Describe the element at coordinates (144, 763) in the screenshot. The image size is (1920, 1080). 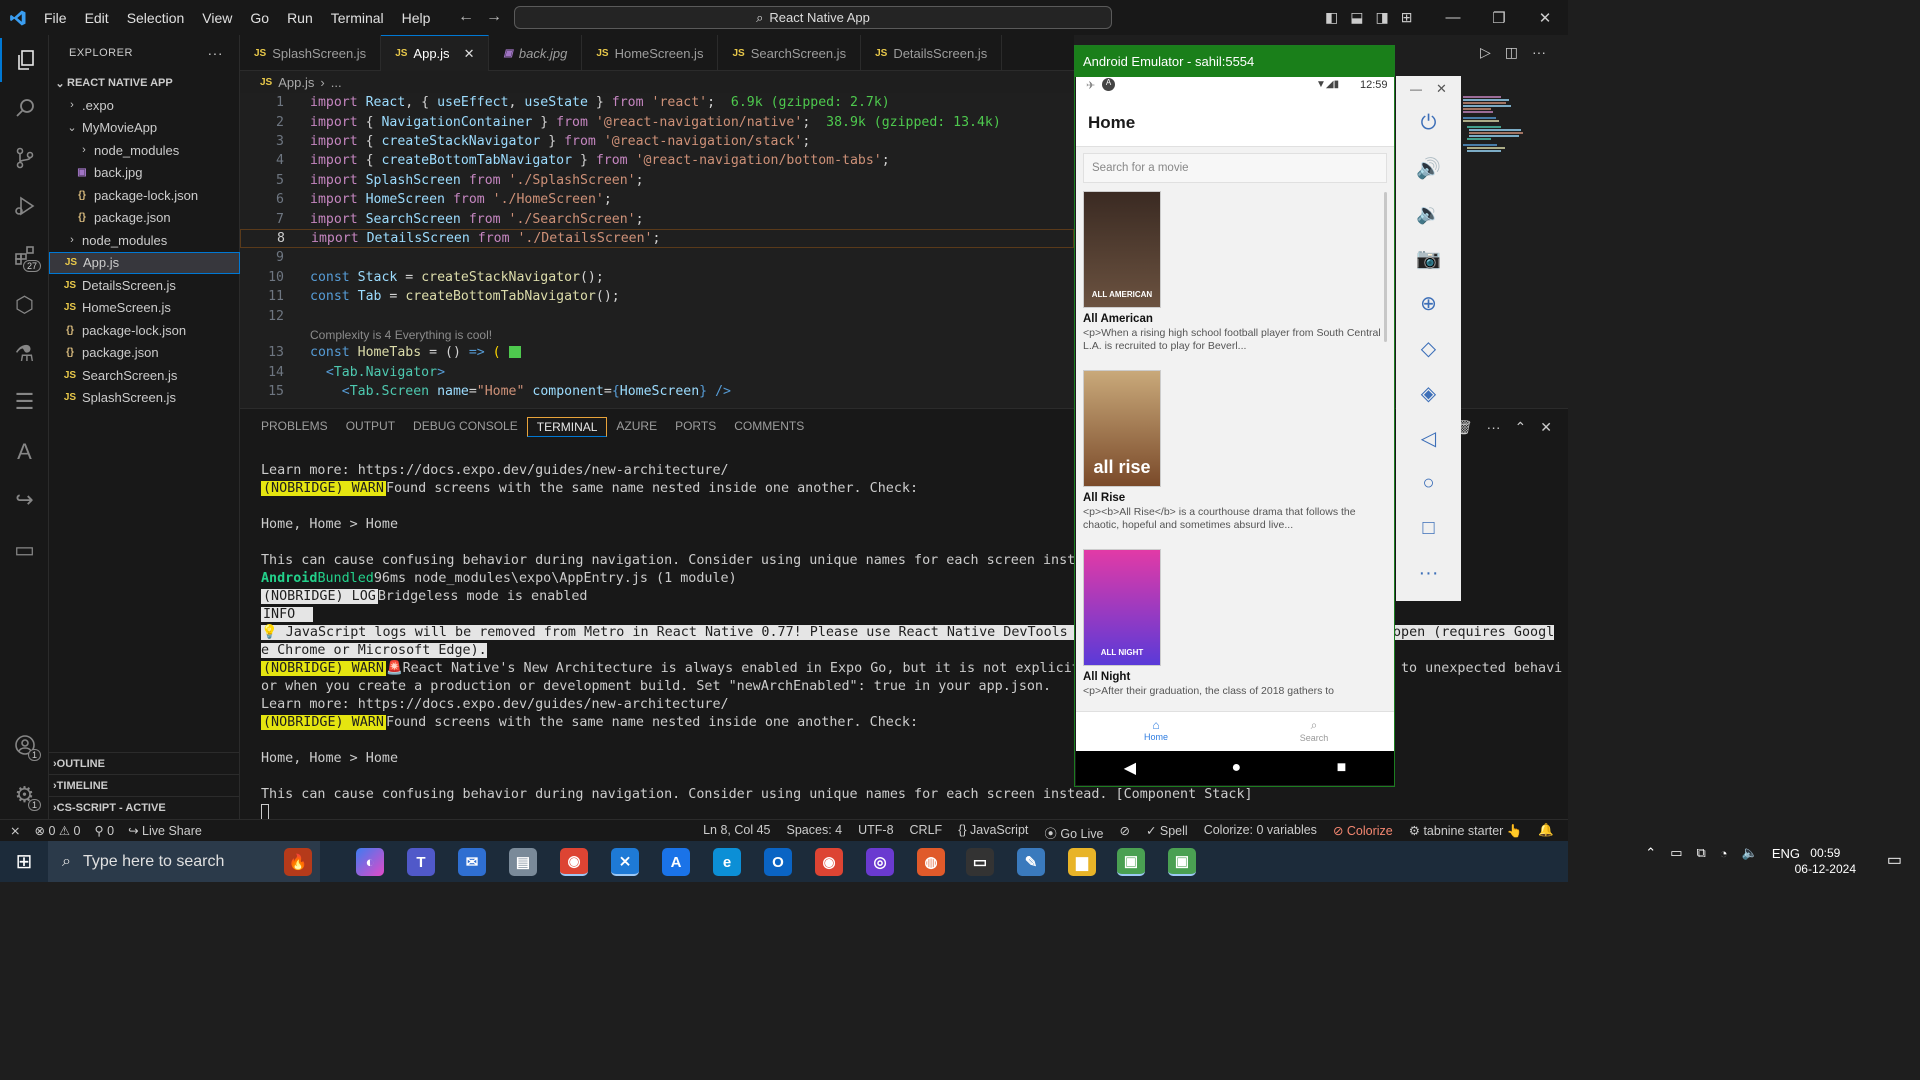
I see `outline-section: › OUTLINE` at that location.